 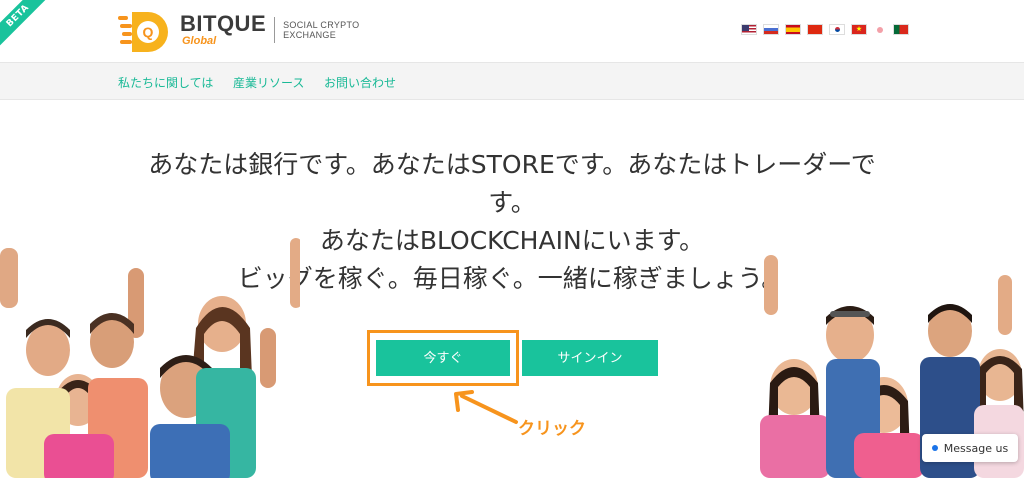 What do you see at coordinates (901, 29) in the screenshot?
I see `flag-pt-icon` at bounding box center [901, 29].